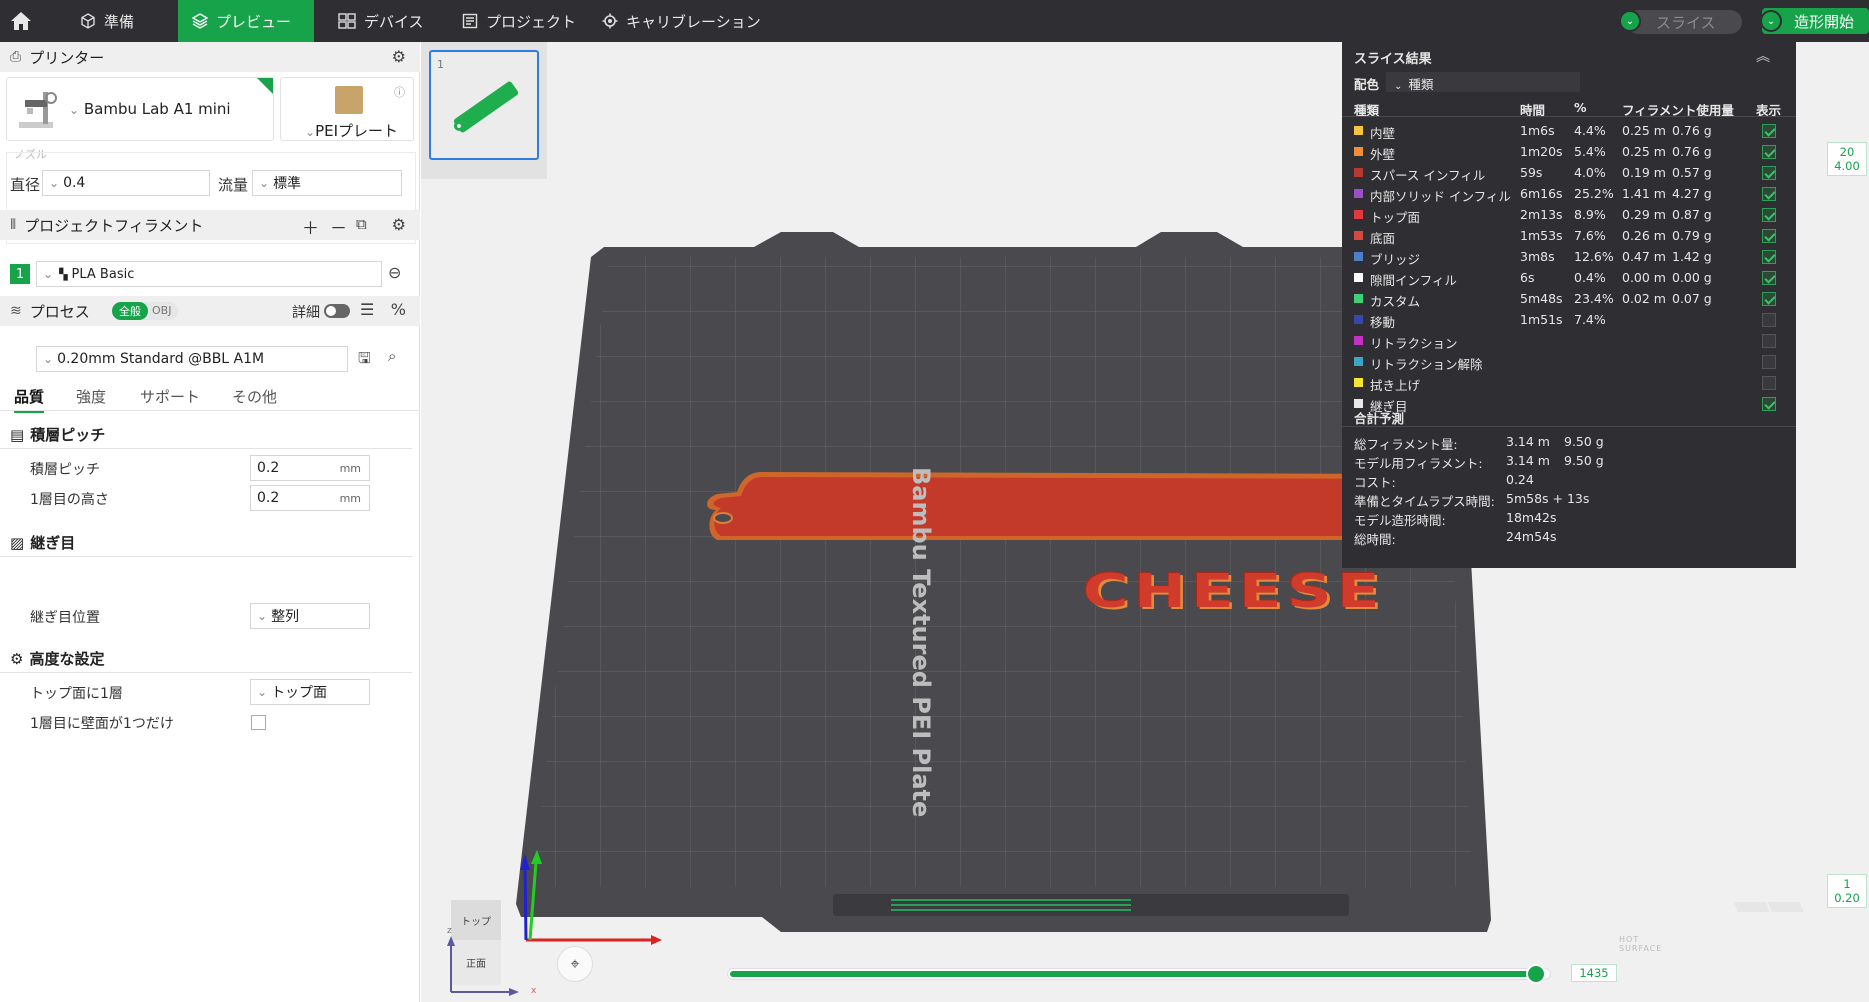  I want to click on layer-height-input: 0.2 mm, so click(310, 468).